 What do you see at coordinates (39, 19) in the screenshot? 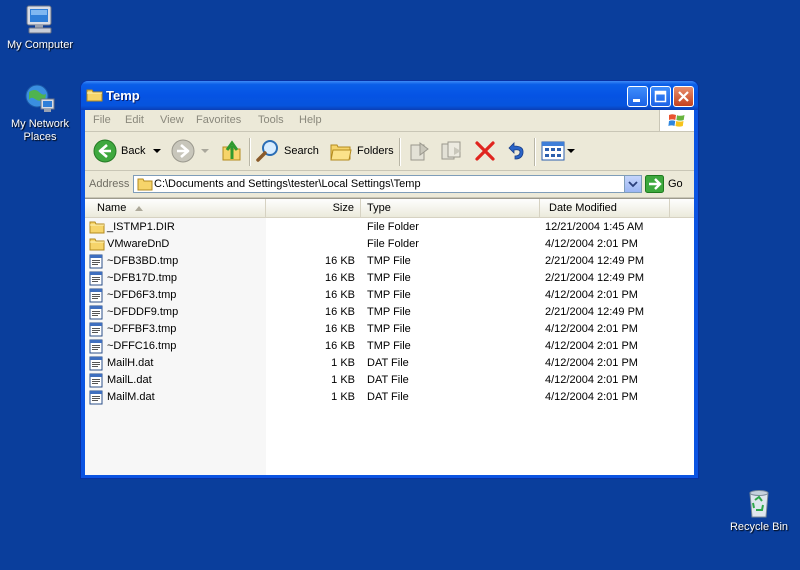
I see `computer-icon` at bounding box center [39, 19].